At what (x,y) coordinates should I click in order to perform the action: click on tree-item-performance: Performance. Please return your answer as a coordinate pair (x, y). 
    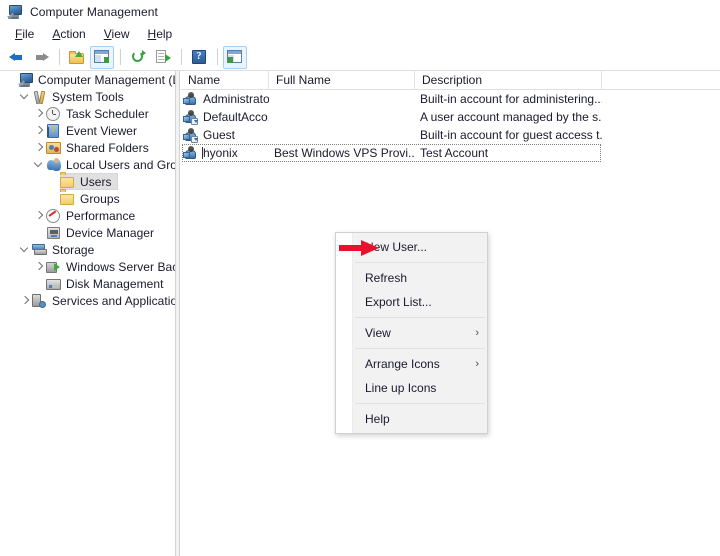
    Looking at the image, I should click on (87, 215).